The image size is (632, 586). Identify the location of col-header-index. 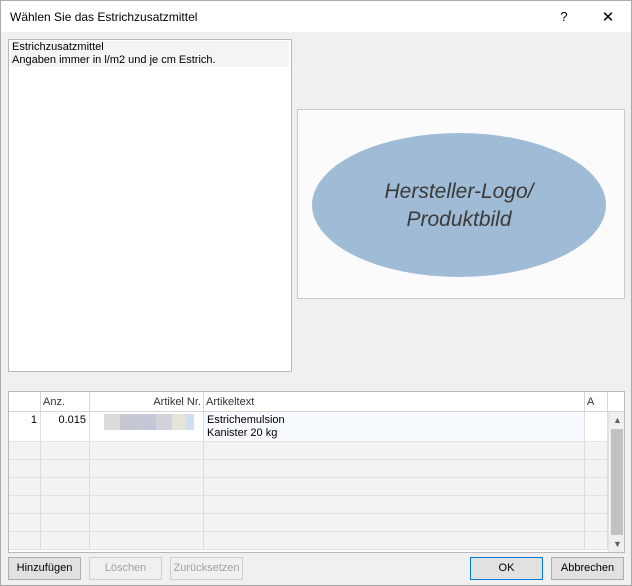
(25, 402).